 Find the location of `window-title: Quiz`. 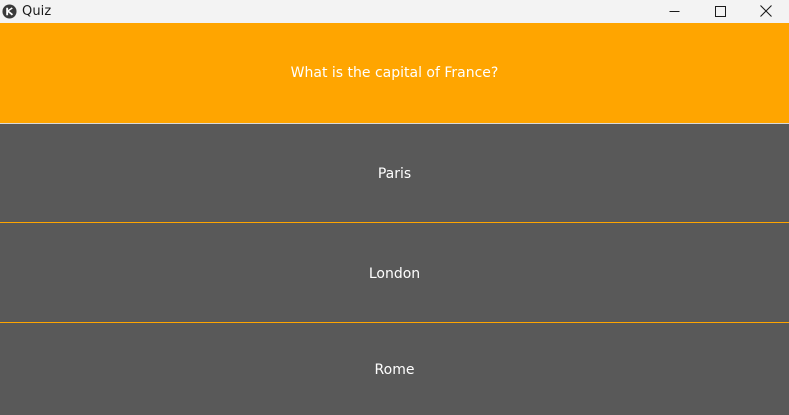

window-title: Quiz is located at coordinates (37, 11).